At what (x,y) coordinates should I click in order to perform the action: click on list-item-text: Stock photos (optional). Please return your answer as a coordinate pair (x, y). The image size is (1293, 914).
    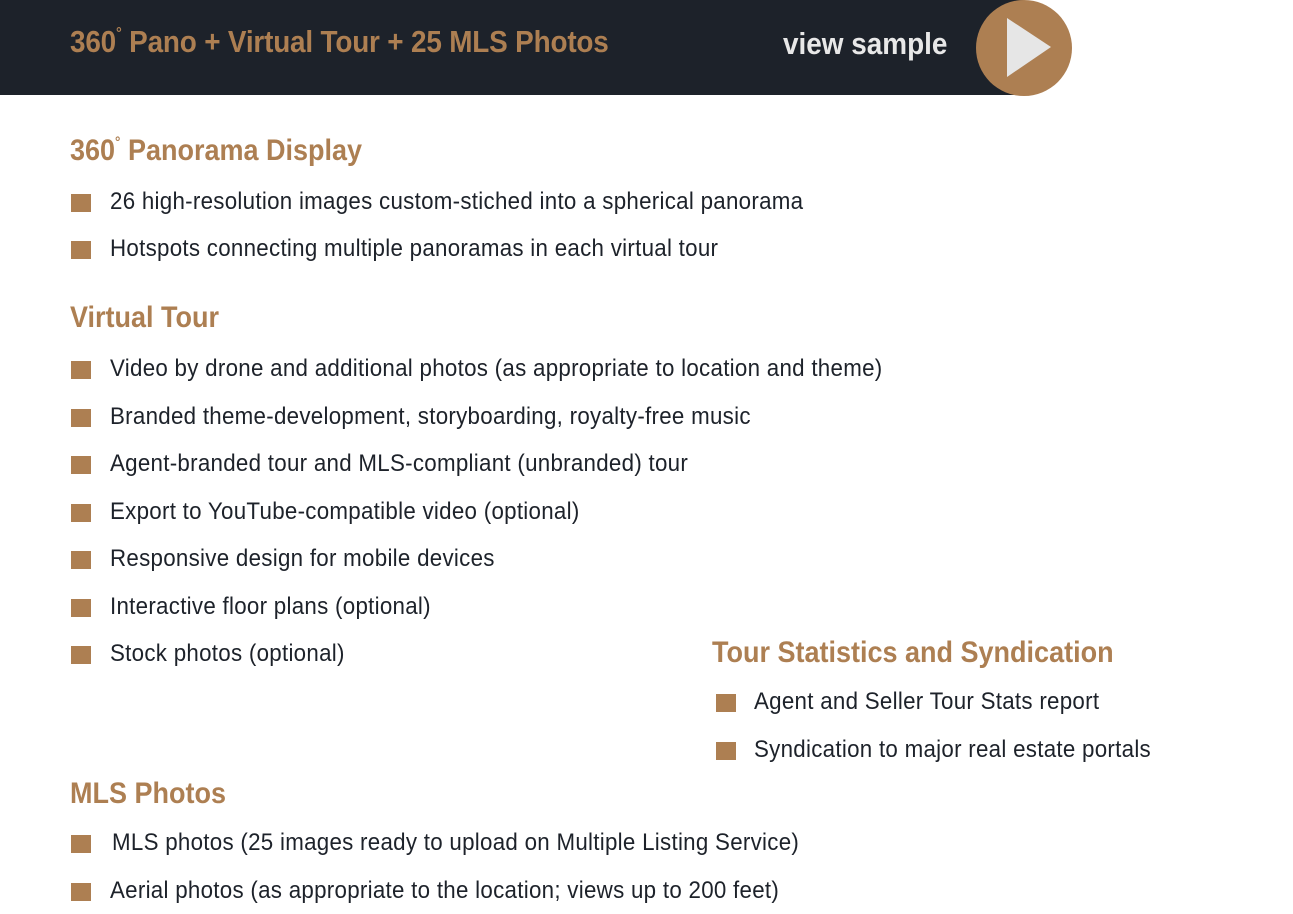
    Looking at the image, I should click on (227, 653).